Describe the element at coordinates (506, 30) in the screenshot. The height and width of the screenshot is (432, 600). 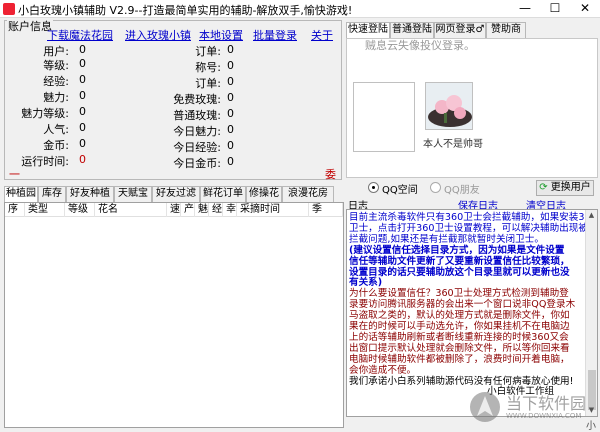
I see `login-tab-3: 赞助商` at that location.